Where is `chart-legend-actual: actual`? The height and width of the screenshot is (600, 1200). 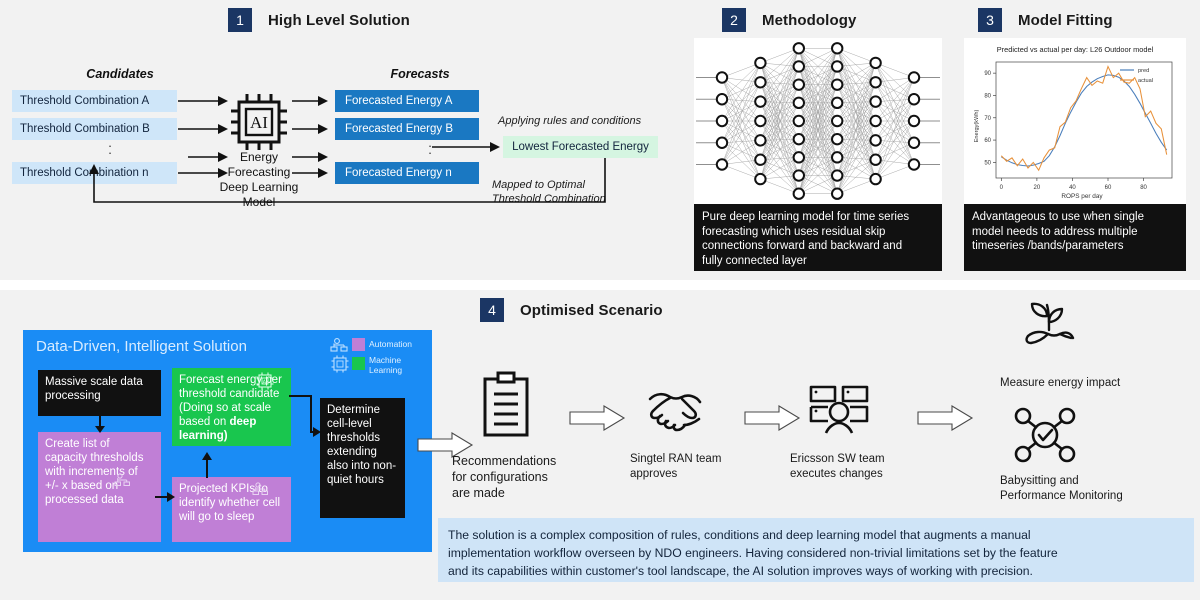
chart-legend-actual: actual is located at coordinates (1145, 81).